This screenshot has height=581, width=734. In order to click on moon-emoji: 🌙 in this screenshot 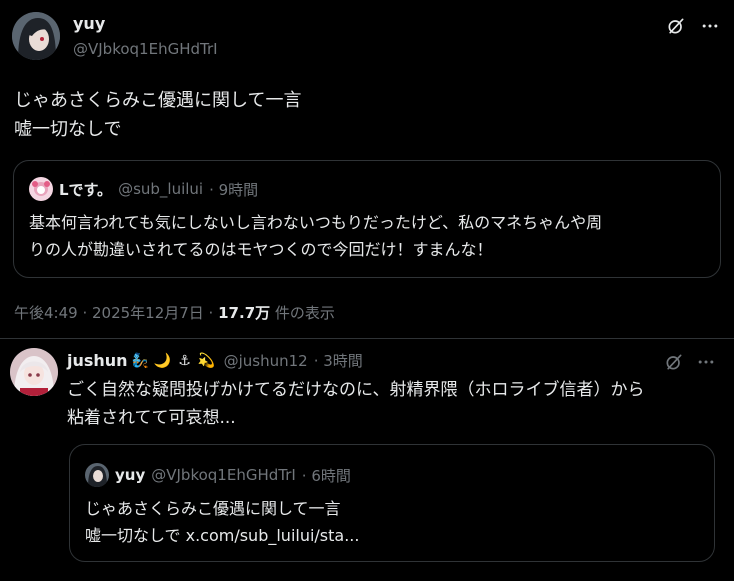, I will do `click(162, 360)`.